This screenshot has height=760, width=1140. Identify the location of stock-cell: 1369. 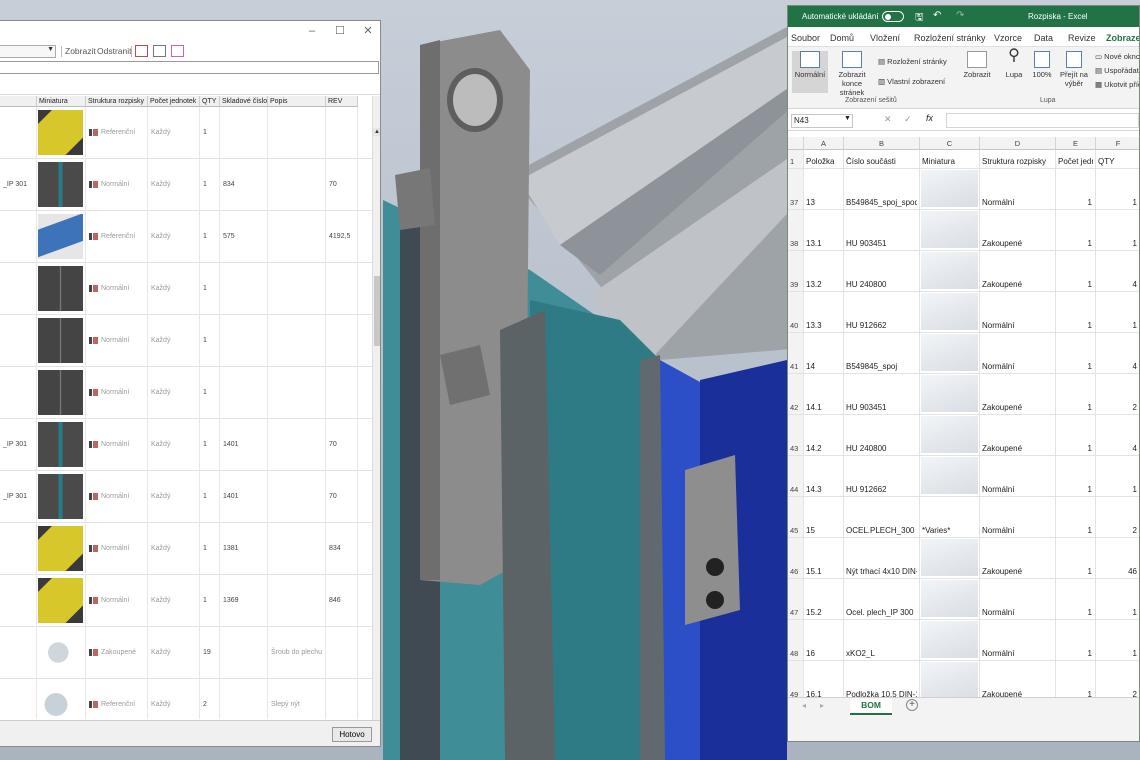
(244, 601).